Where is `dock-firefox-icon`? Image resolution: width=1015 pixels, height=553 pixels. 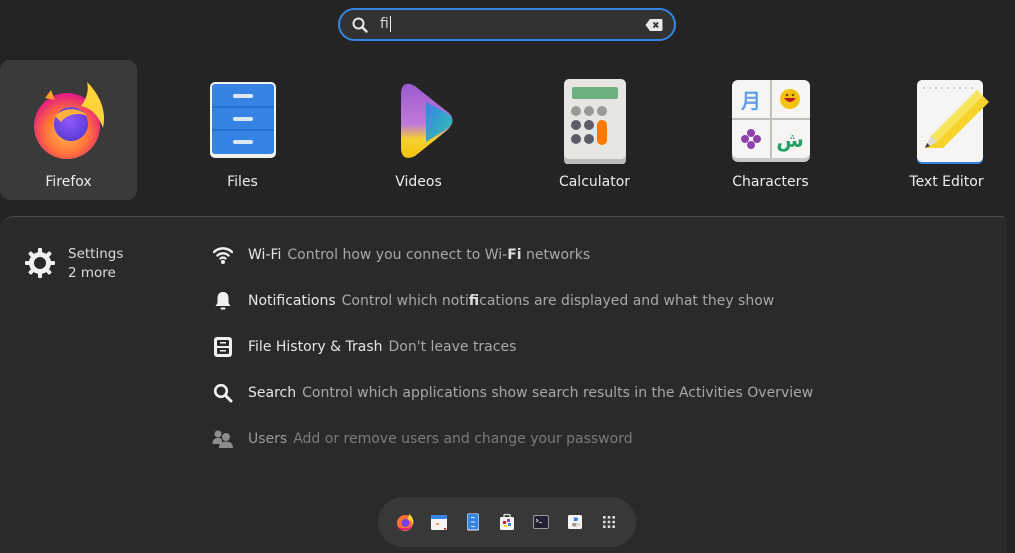 dock-firefox-icon is located at coordinates (405, 522).